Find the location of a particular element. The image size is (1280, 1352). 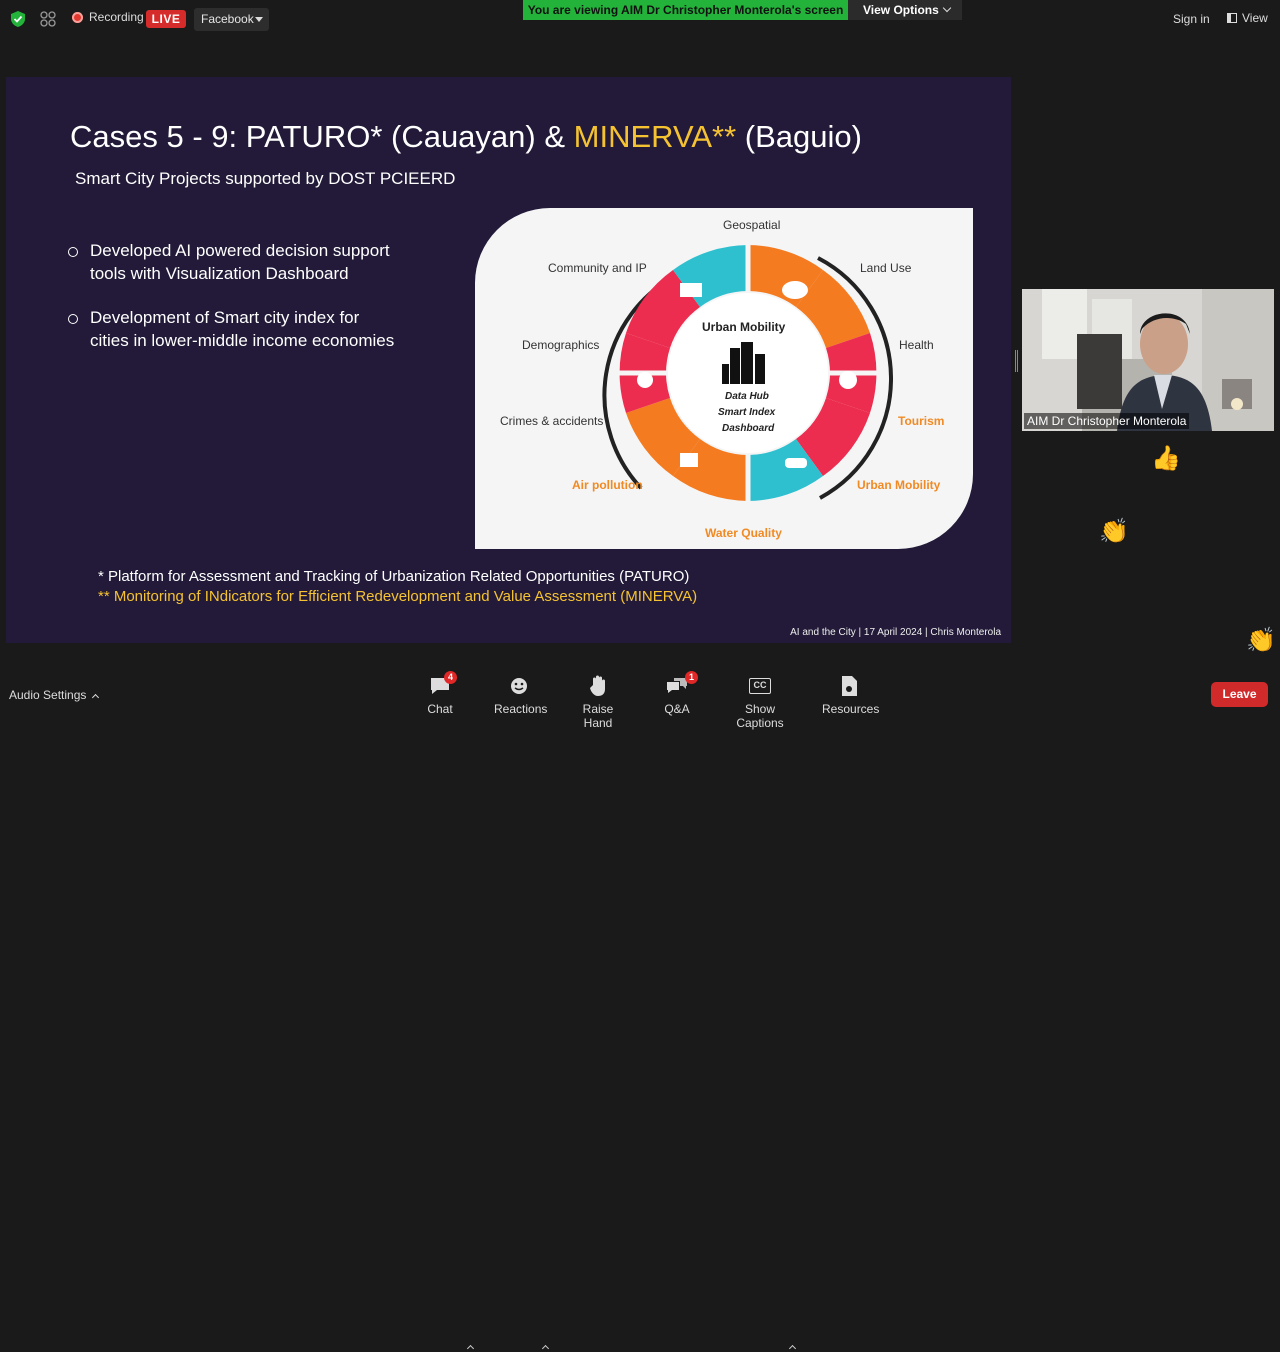

caret-up-icon is located at coordinates (96, 697).